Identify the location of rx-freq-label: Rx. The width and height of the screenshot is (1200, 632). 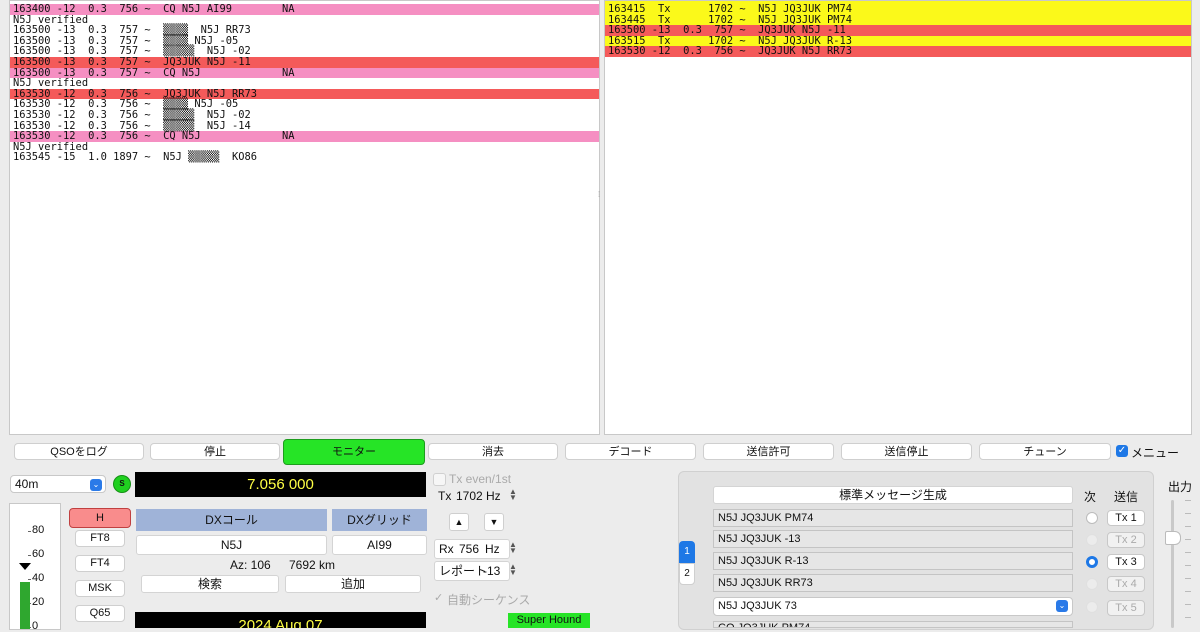
(446, 549).